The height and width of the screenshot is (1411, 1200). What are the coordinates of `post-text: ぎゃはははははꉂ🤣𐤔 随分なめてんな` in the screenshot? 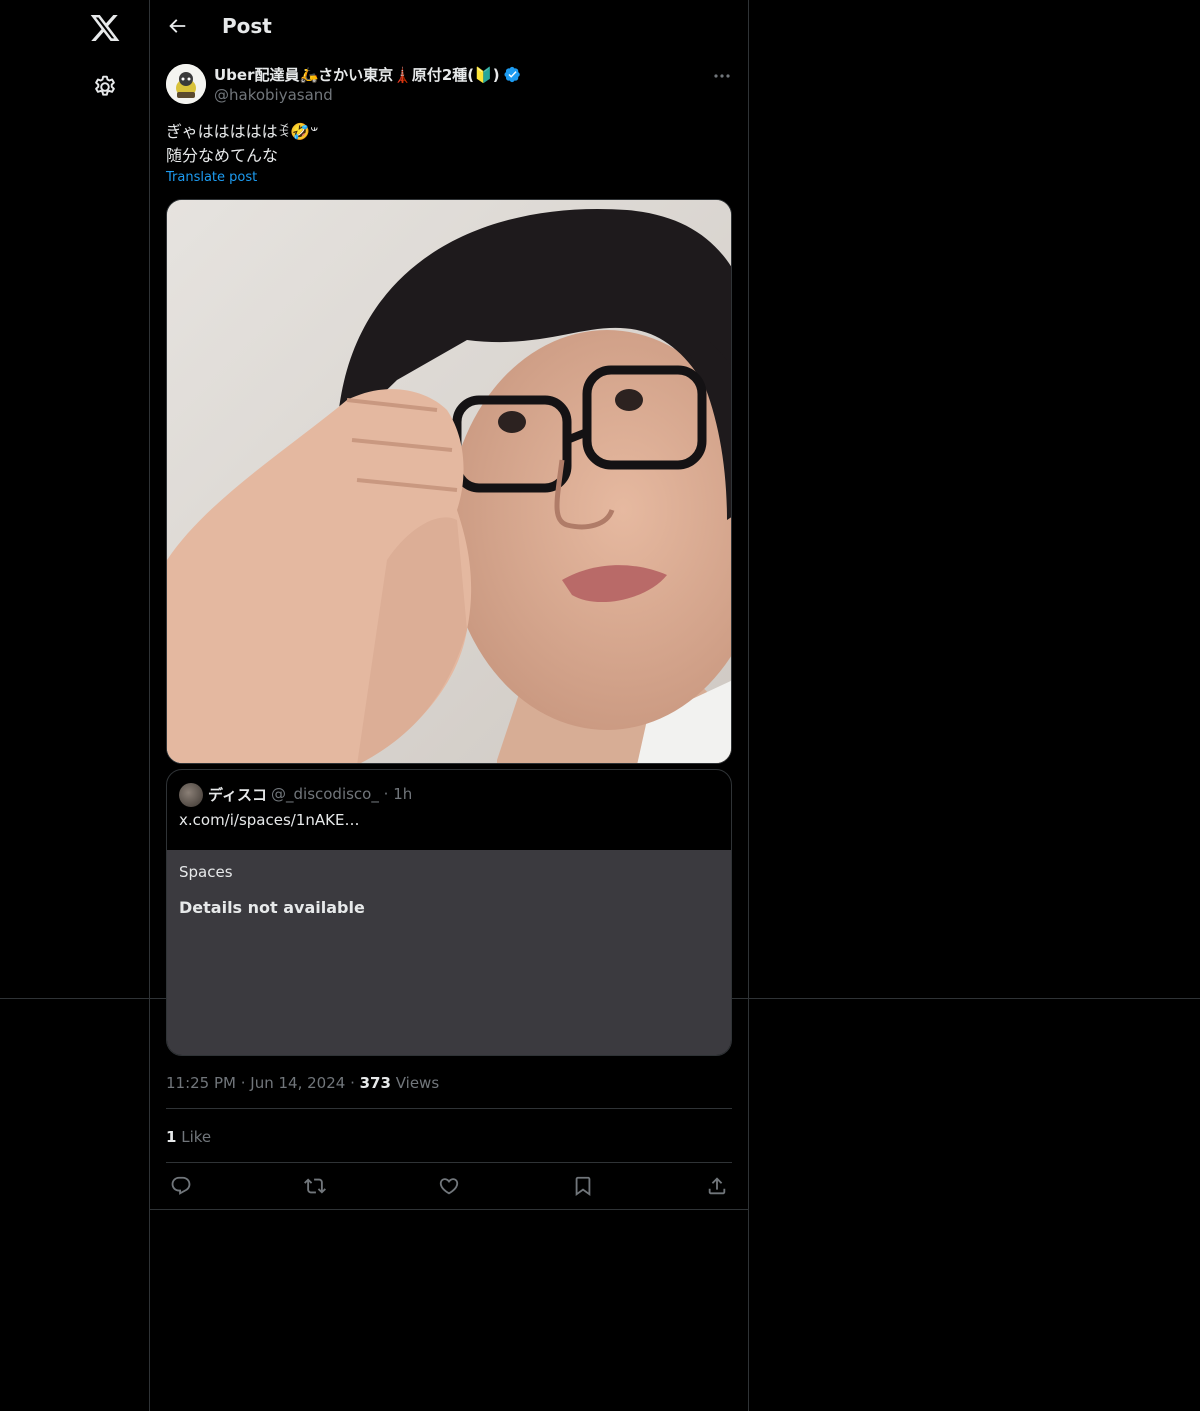 It's located at (242, 144).